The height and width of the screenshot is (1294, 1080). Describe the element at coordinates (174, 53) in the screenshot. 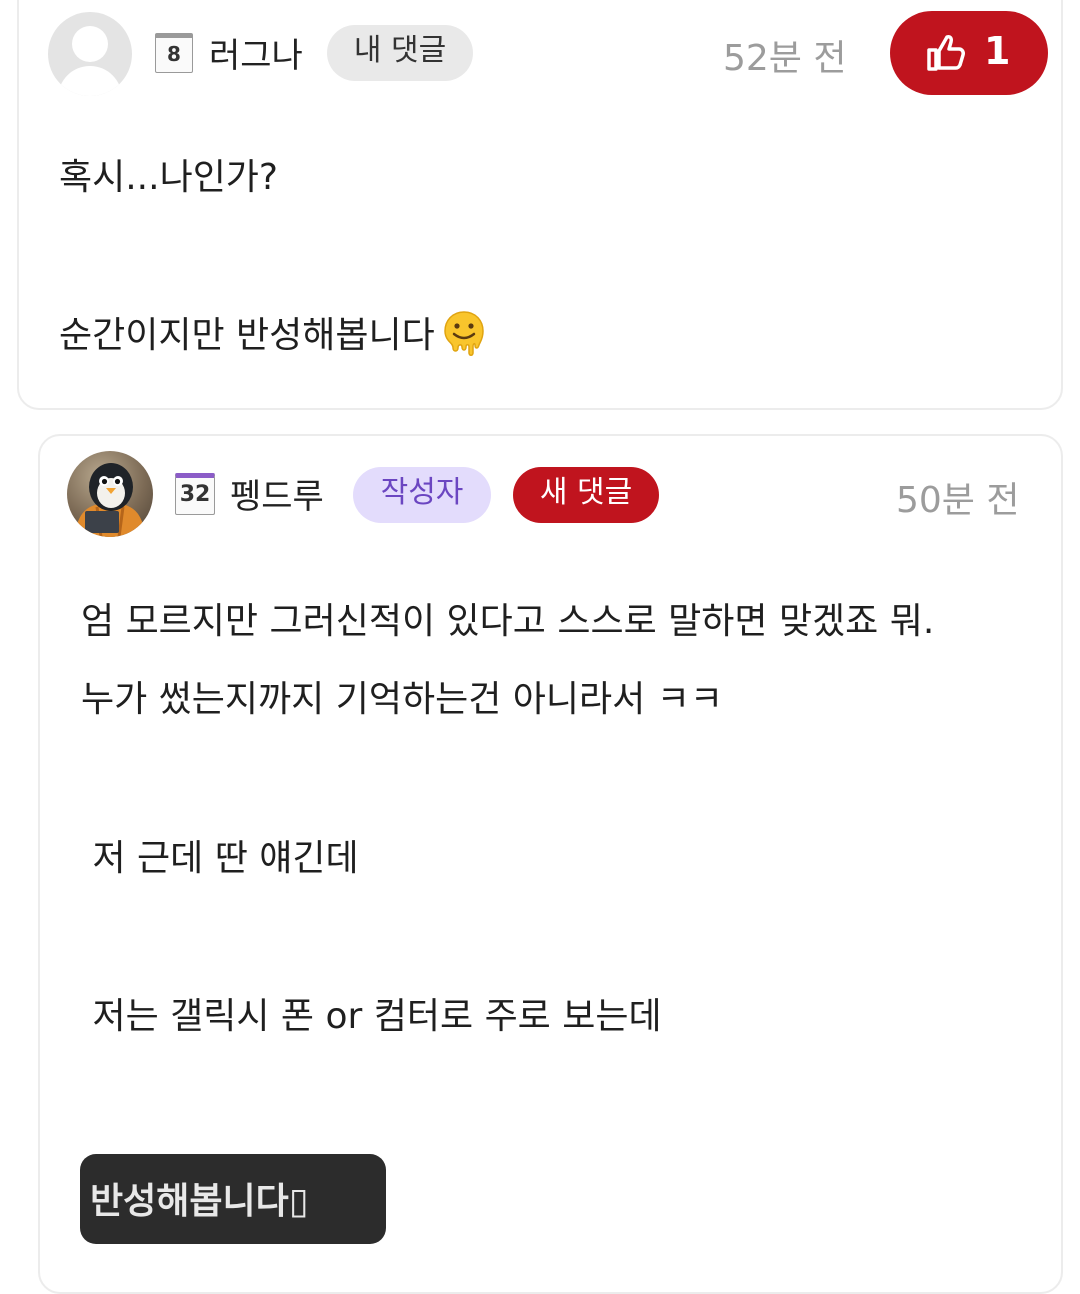

I see `level-badge: 8` at that location.